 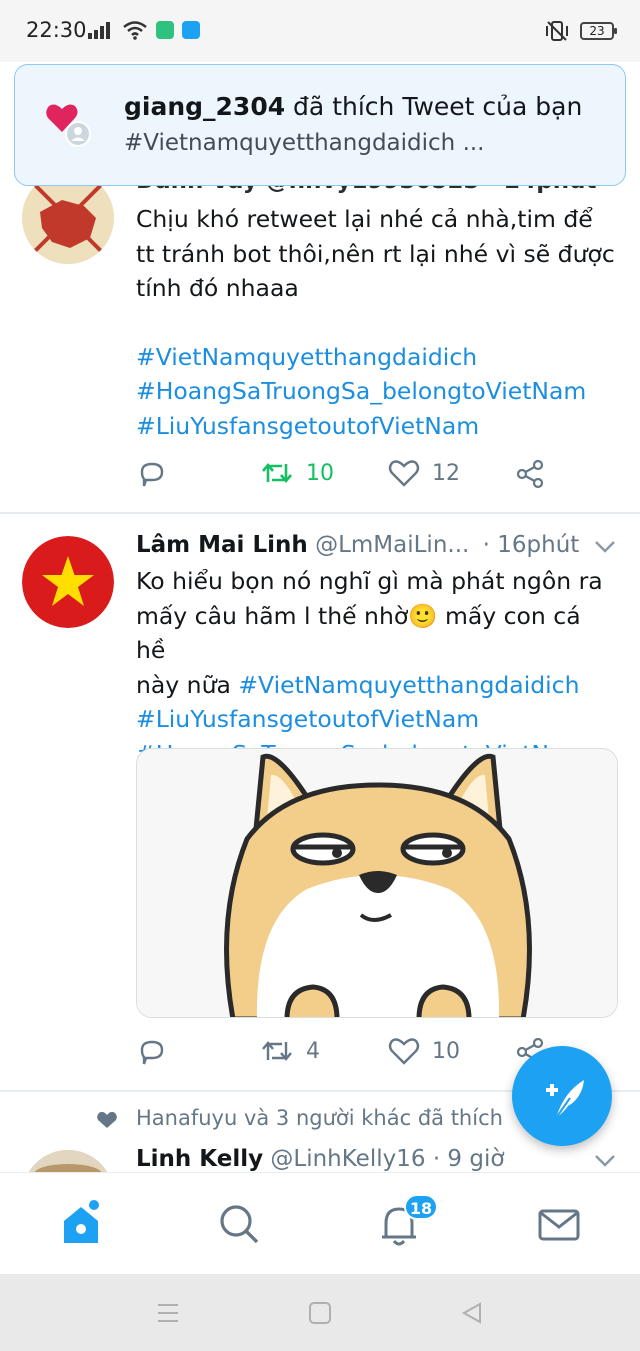 I want to click on share-icon, so click(x=530, y=474).